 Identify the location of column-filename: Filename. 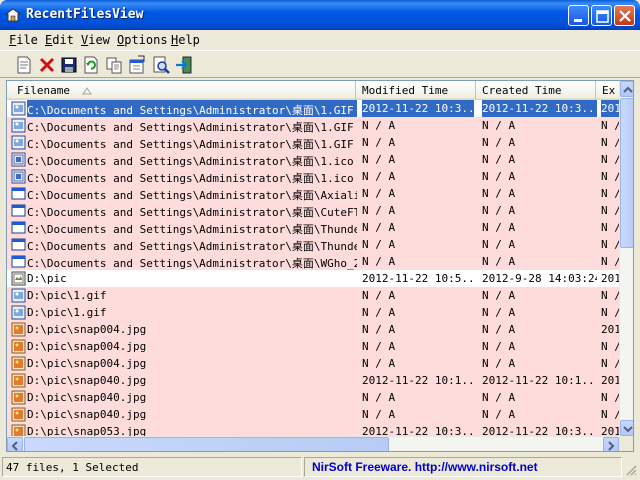
(181, 90).